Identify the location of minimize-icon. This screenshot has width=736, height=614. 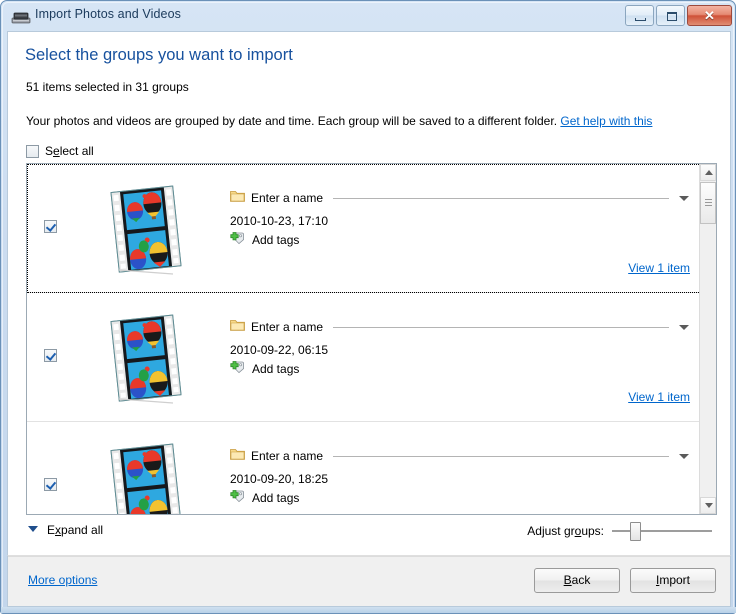
(640, 19).